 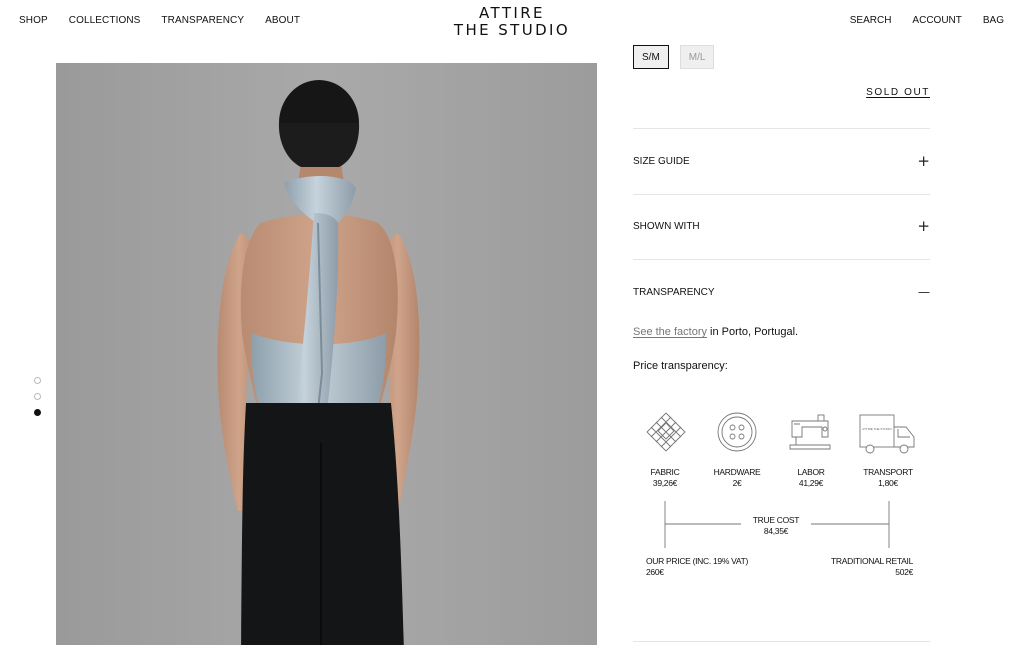 I want to click on accordion-shown-with: SHOWN WITH +, so click(x=781, y=226).